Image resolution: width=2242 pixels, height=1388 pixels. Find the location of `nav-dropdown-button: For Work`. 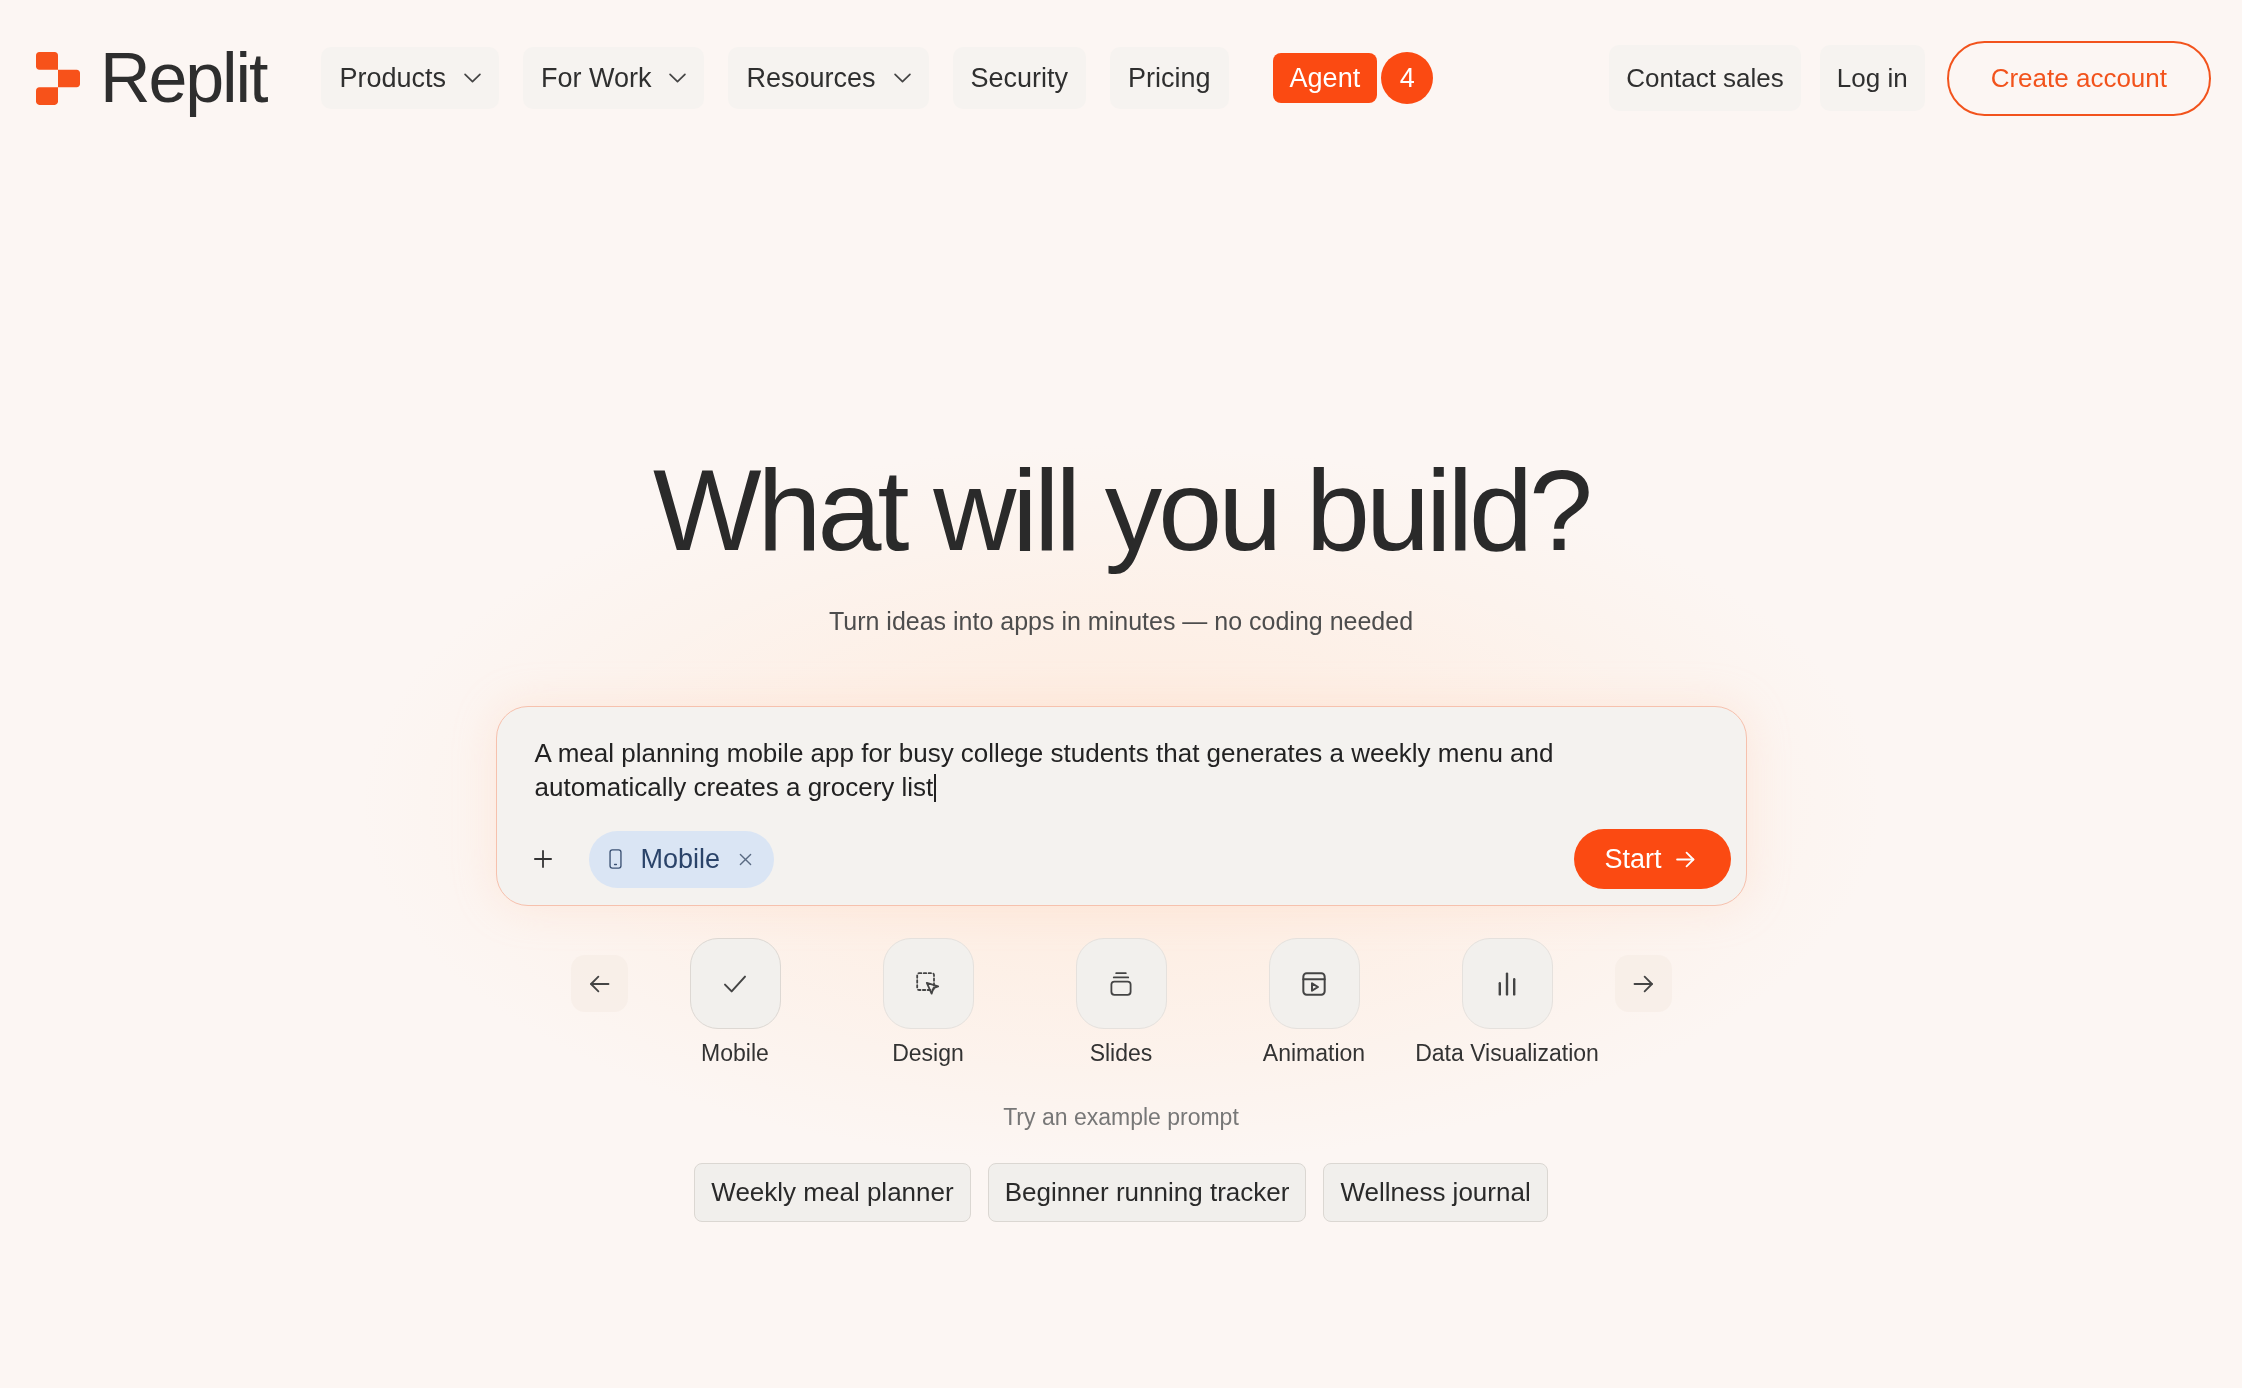

nav-dropdown-button: For Work is located at coordinates (613, 78).